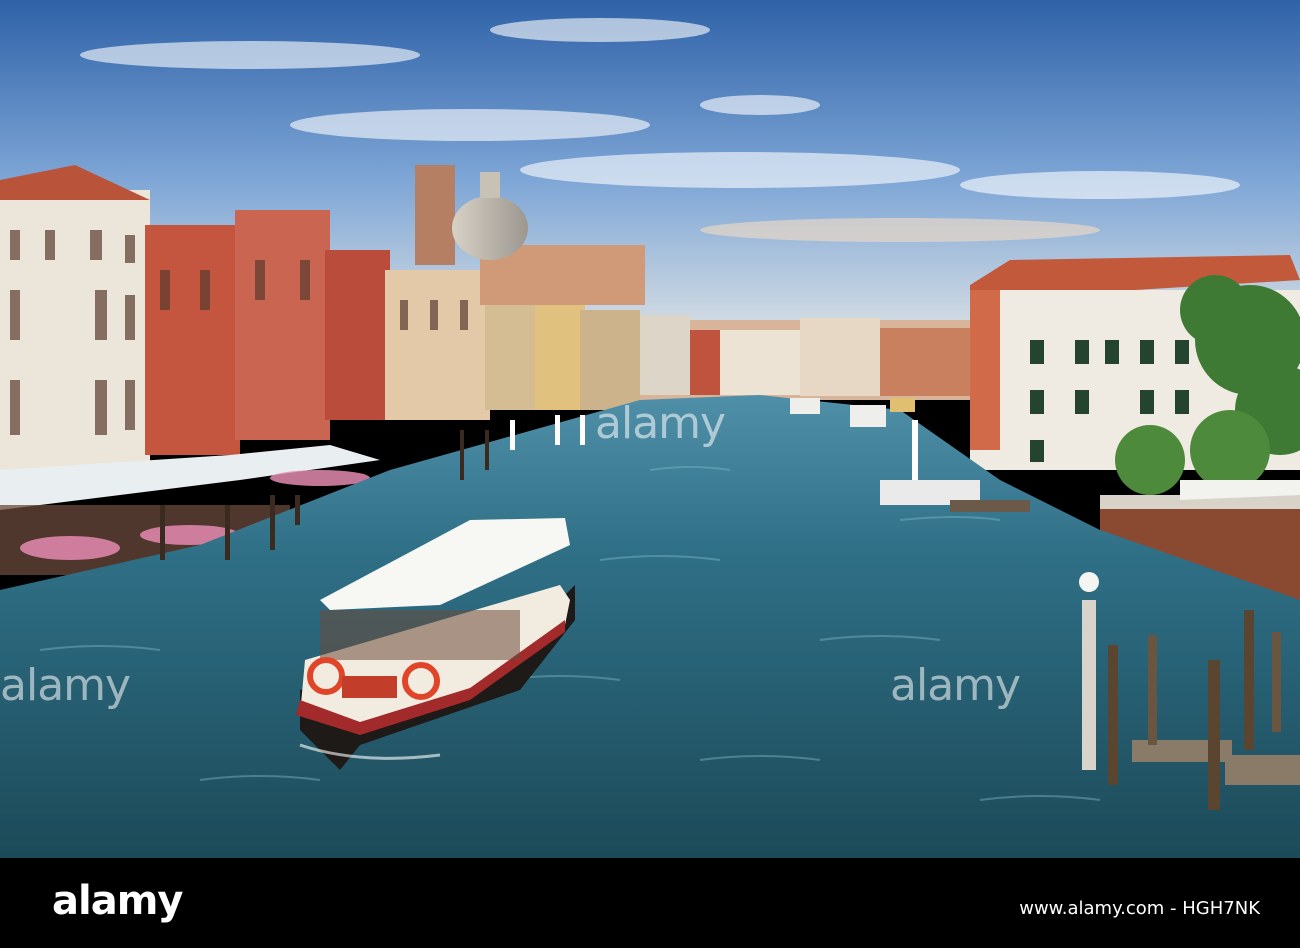  What do you see at coordinates (650, 903) in the screenshot?
I see `stock-photo-footer: alamy www.alamy.com - HGH7NK` at bounding box center [650, 903].